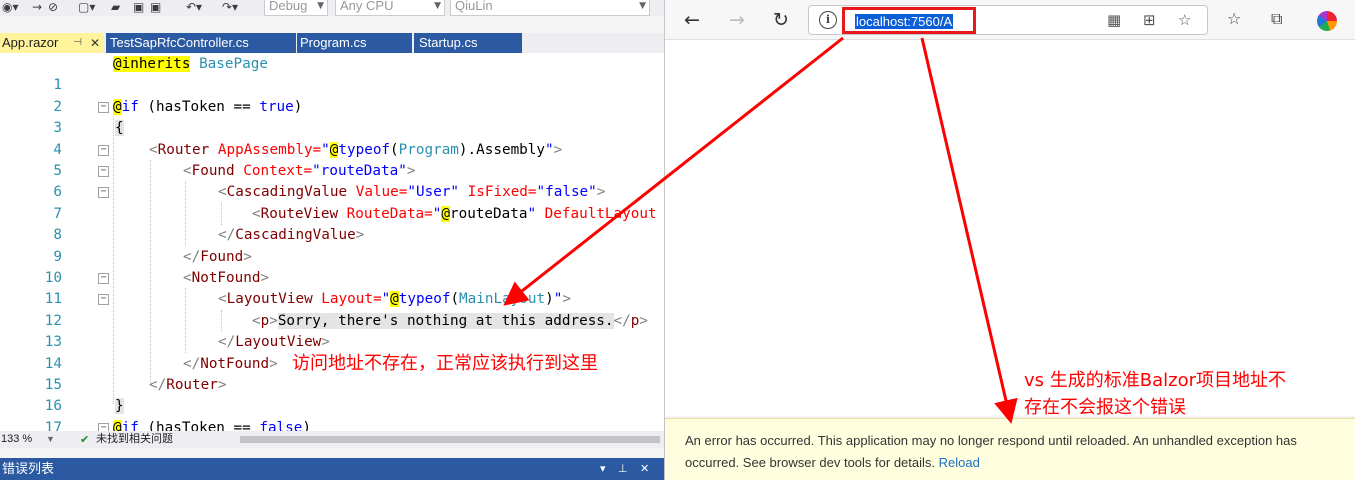  Describe the element at coordinates (445, 363) in the screenshot. I see `annotation-note: 访问地址不存在，正常应该执行到这里` at that location.